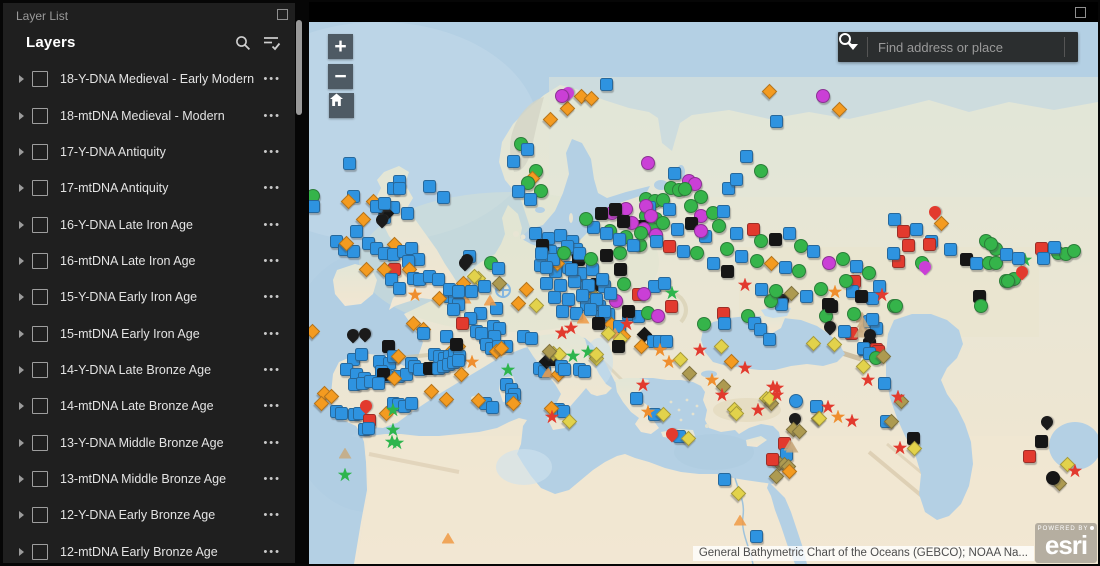 The height and width of the screenshot is (566, 1100). What do you see at coordinates (149, 406) in the screenshot?
I see `layer-row: 14-mtDNA Late Bronze Age •••` at bounding box center [149, 406].